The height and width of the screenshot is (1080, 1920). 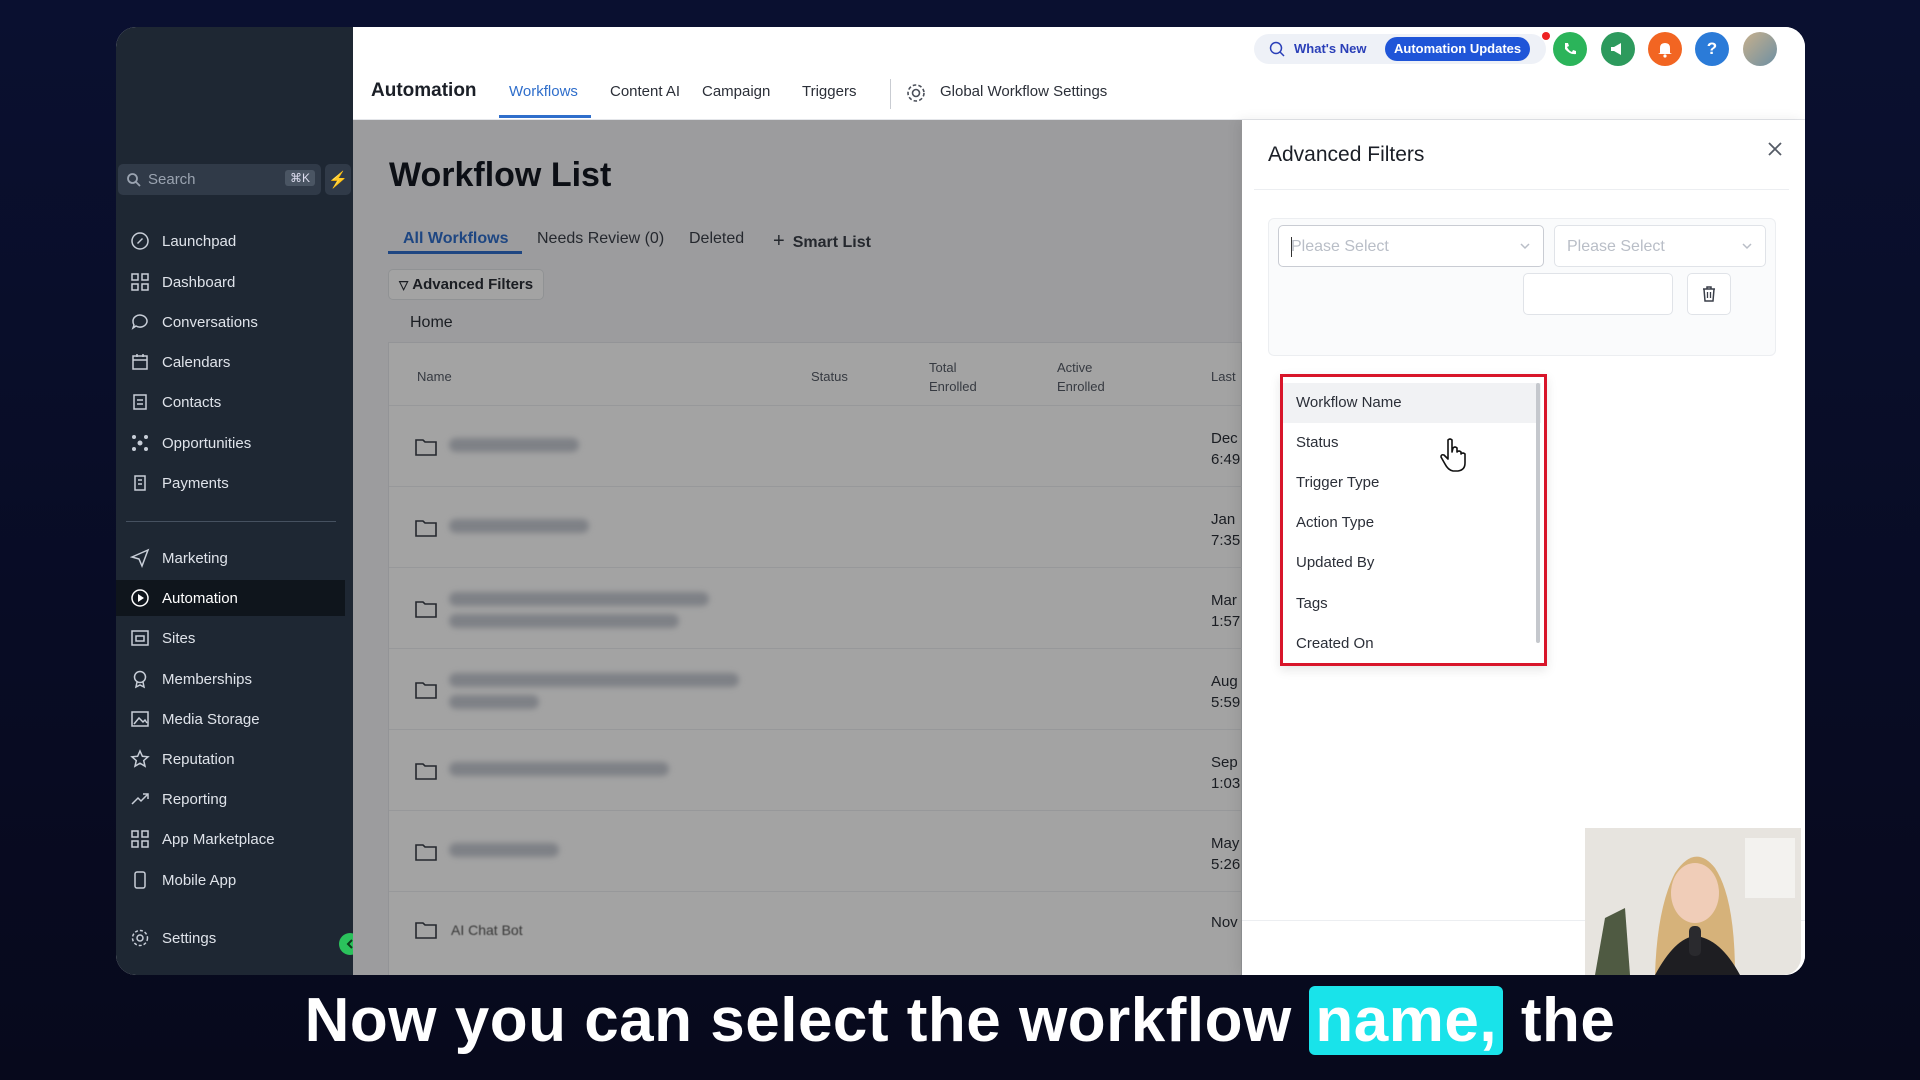 I want to click on automation-updates-badge: Automation Updates, so click(x=1458, y=49).